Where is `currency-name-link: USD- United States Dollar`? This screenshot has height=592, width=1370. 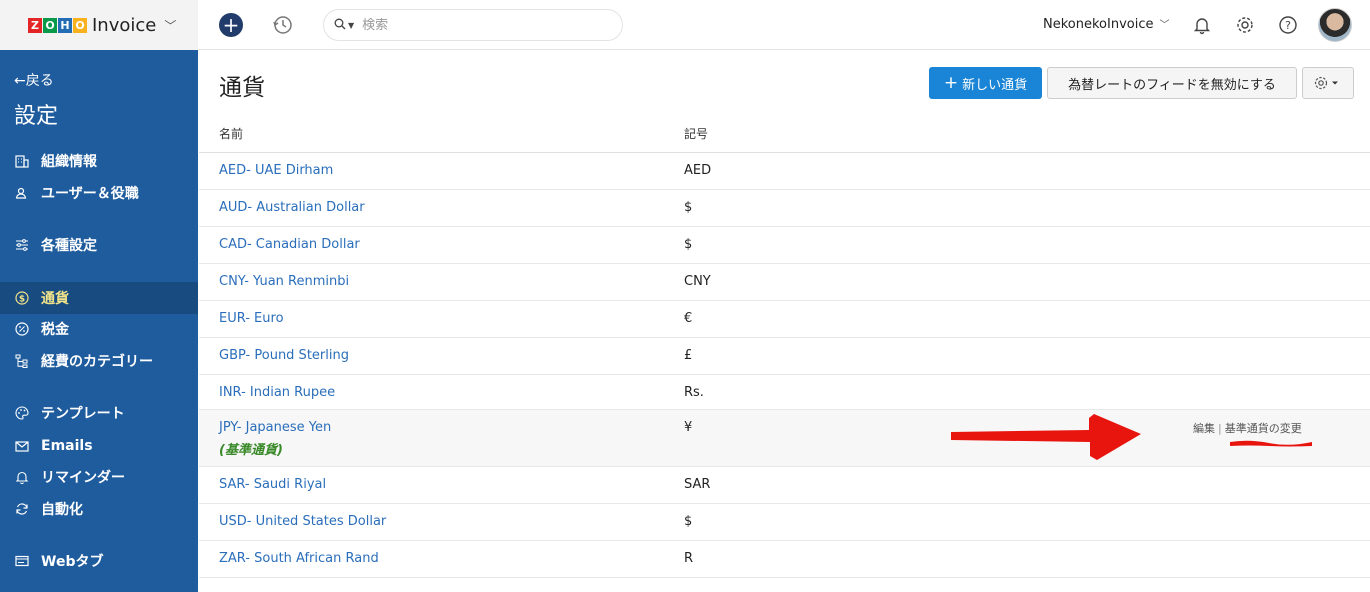
currency-name-link: USD- United States Dollar is located at coordinates (302, 521).